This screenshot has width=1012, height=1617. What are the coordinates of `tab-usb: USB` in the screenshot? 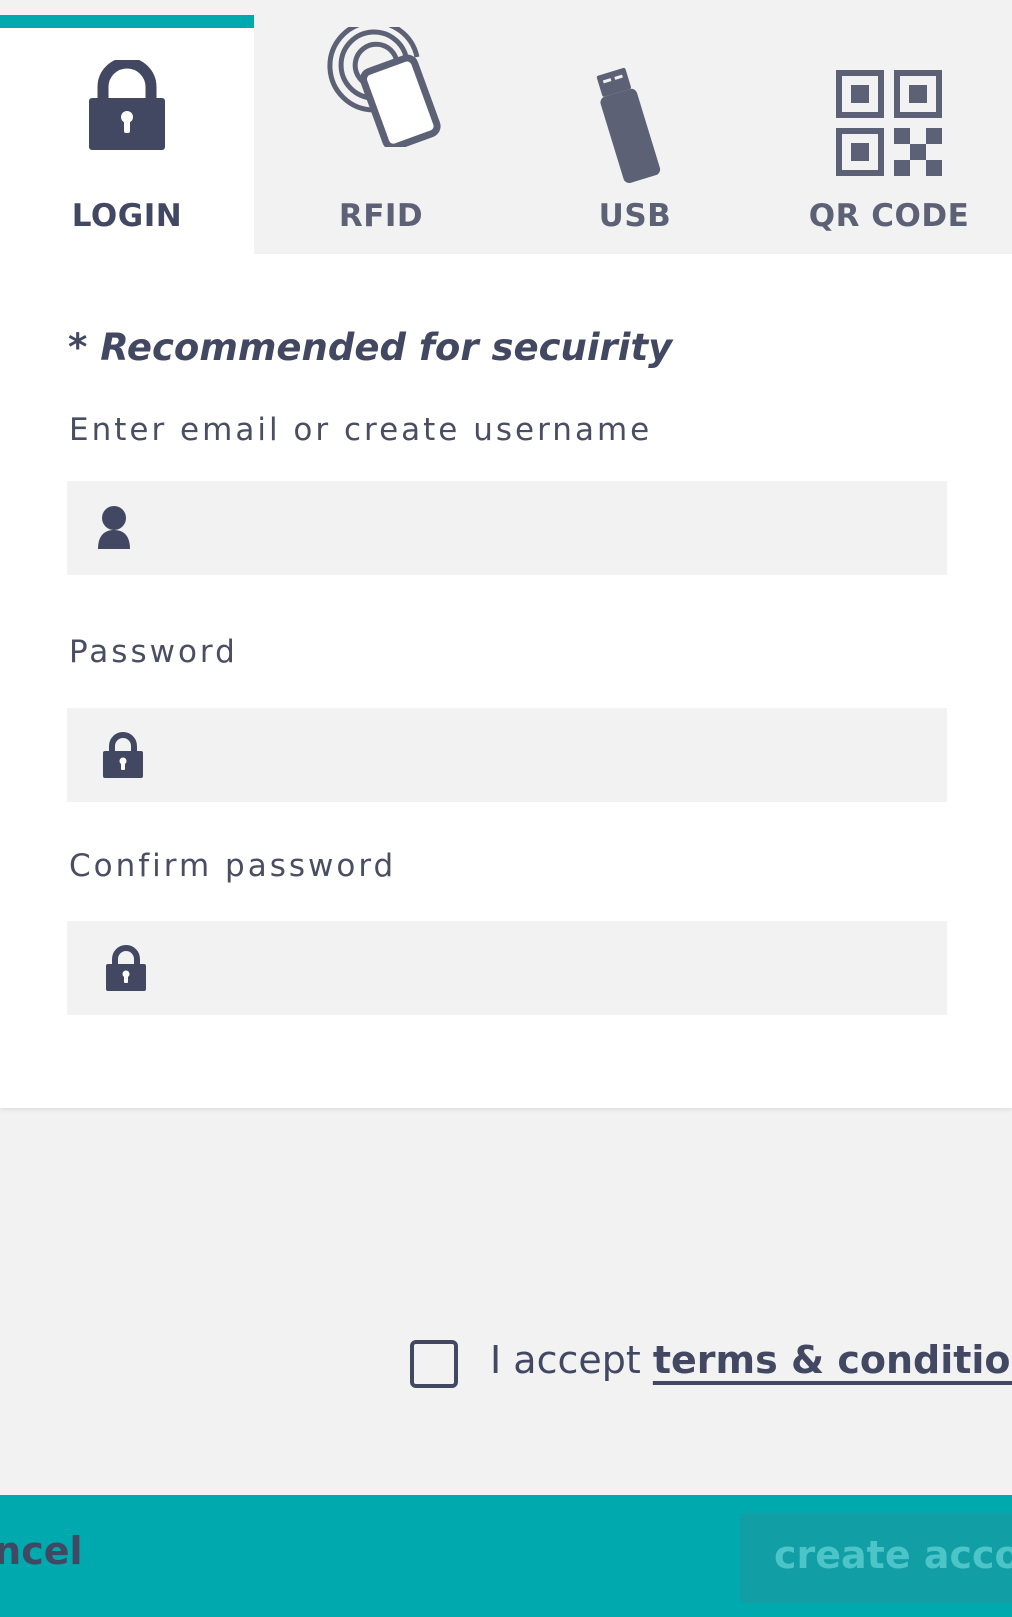 It's located at (635, 135).